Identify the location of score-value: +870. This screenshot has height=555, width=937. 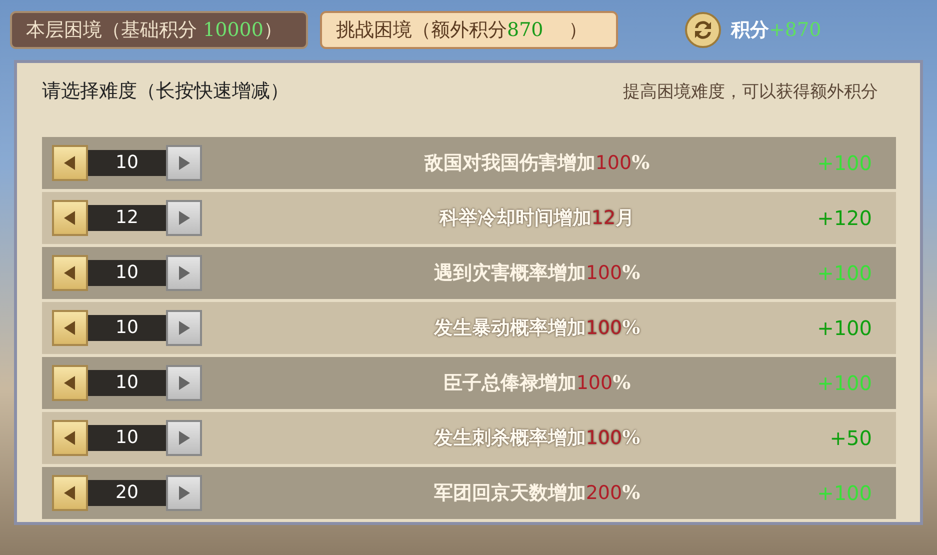
(795, 30).